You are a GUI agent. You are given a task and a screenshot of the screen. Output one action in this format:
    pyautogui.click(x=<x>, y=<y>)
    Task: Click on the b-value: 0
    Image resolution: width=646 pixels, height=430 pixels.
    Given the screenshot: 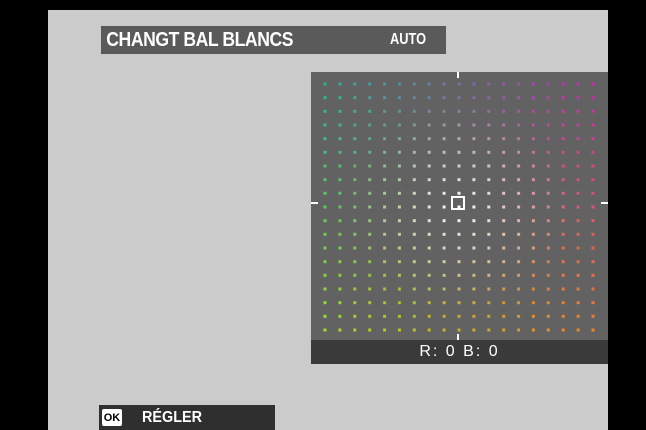 What is the action you would take?
    pyautogui.click(x=494, y=351)
    